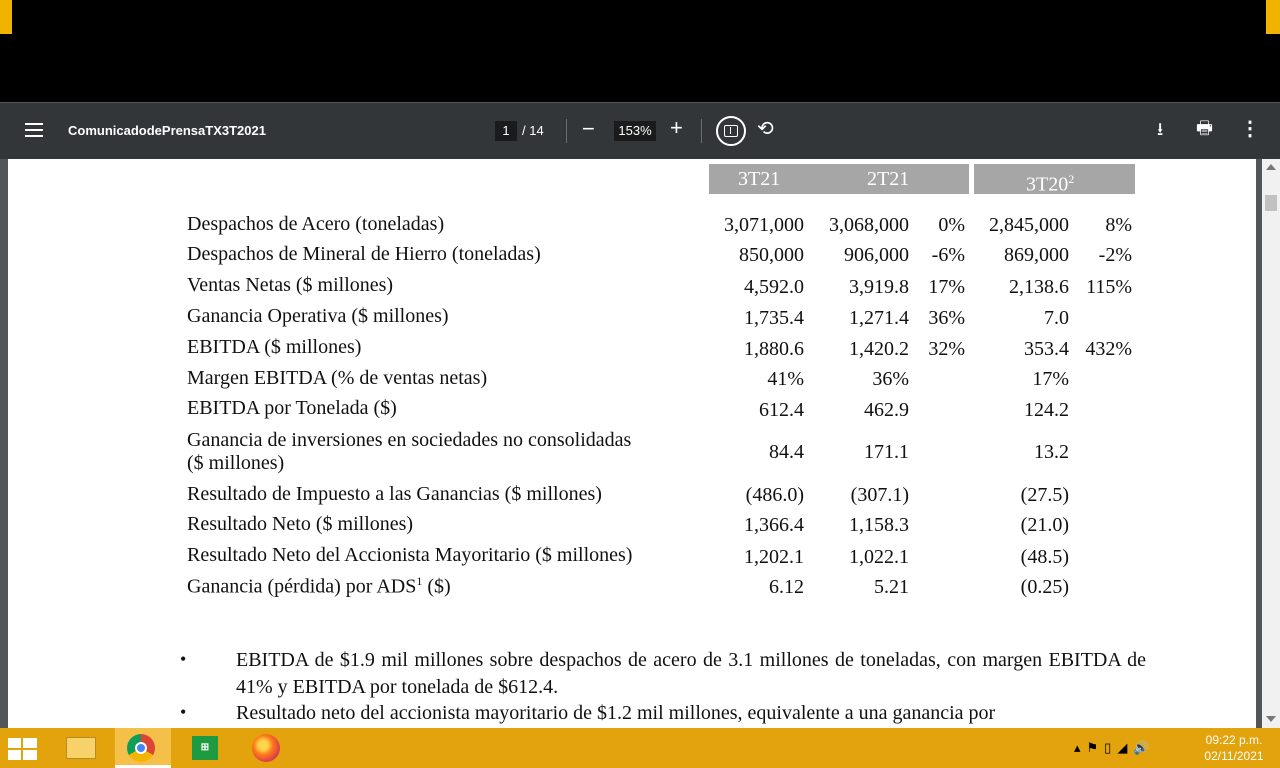 This screenshot has width=1280, height=768. Describe the element at coordinates (640, 748) in the screenshot. I see `windows-taskbar: ⊞ ▴⚑▯◢🔊 09:22 p.m. 02/11/2021` at that location.